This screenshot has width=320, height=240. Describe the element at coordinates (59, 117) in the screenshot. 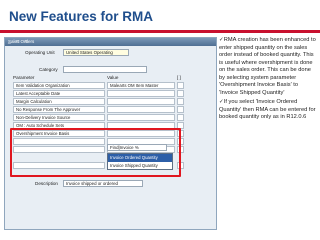

I see `parameter-name: Non-Delivery Invoice Source` at that location.